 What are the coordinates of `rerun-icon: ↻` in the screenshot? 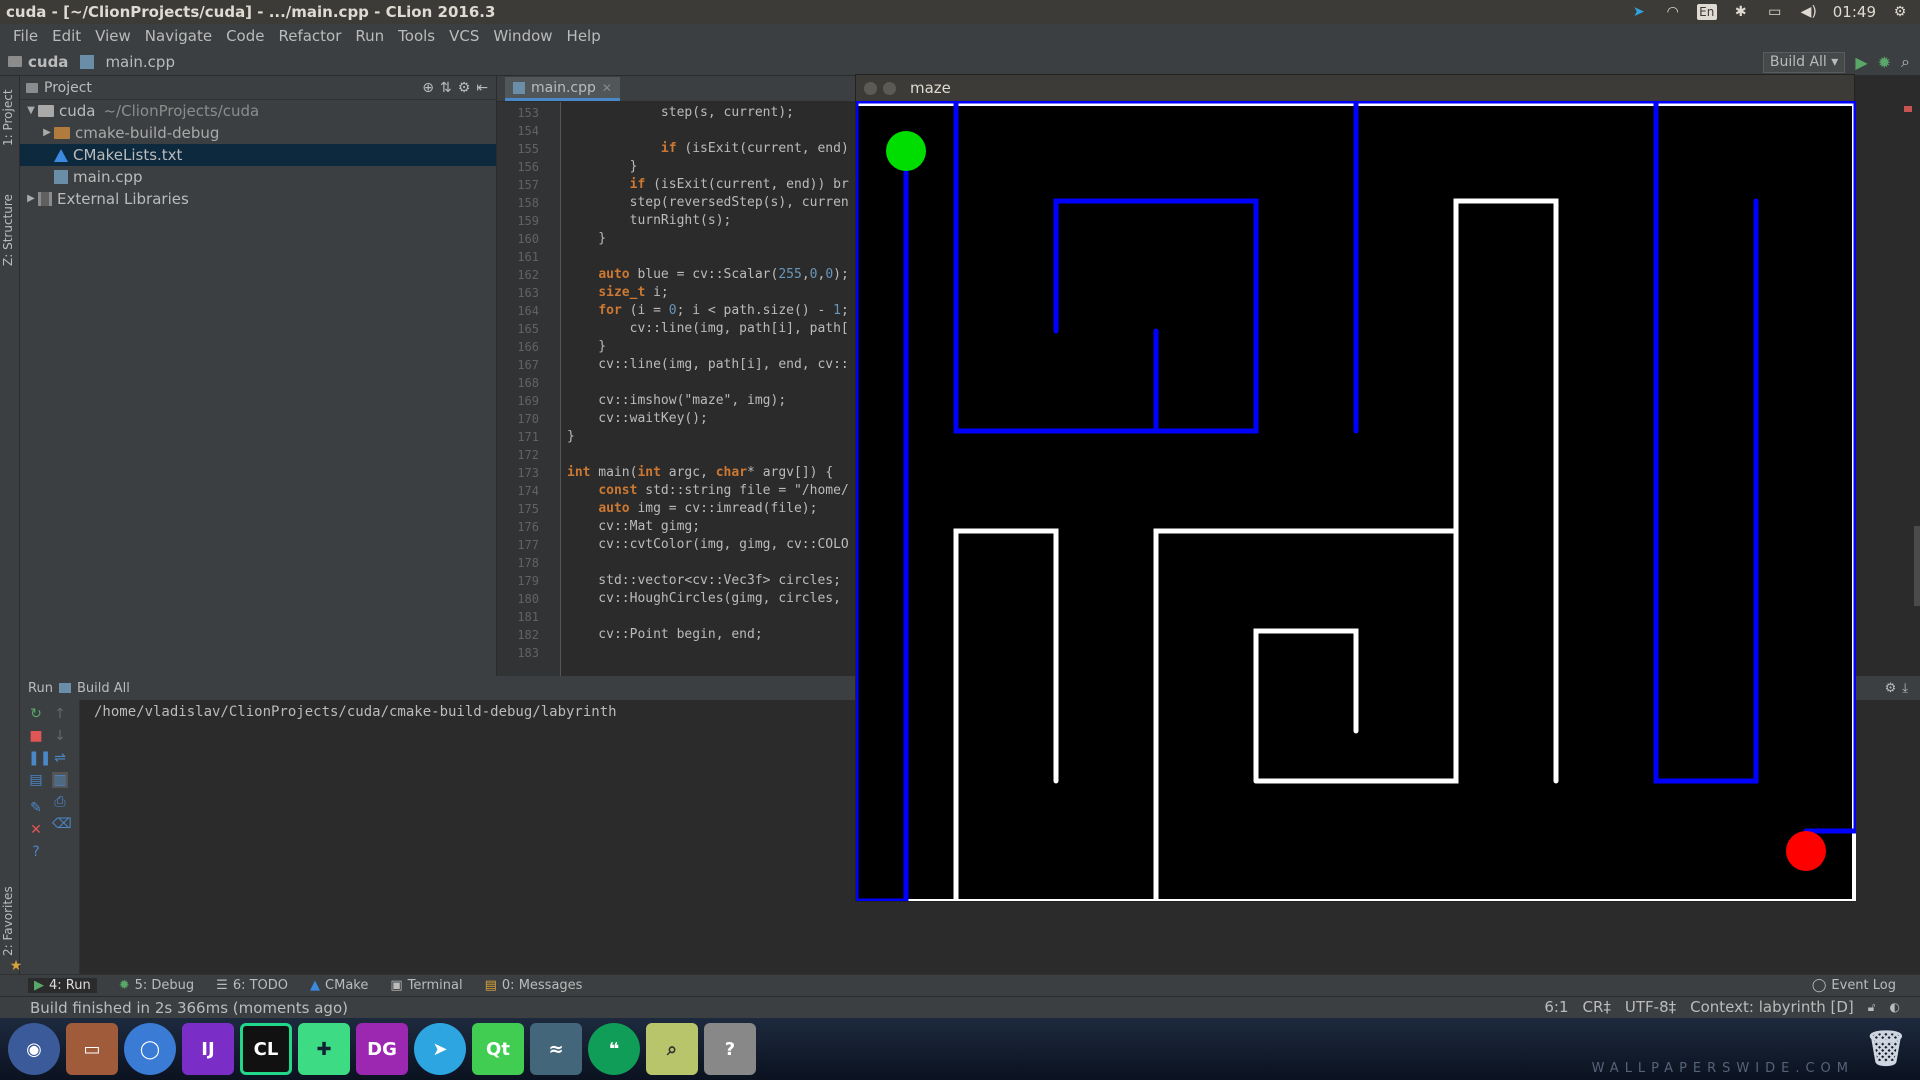 It's located at (36, 714).